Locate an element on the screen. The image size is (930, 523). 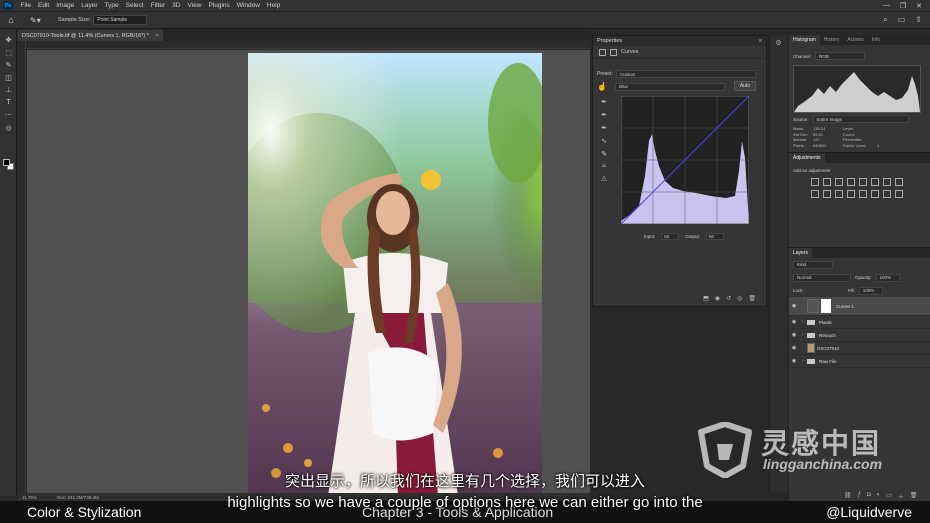
tab-layers: Layers is located at coordinates (801, 253).